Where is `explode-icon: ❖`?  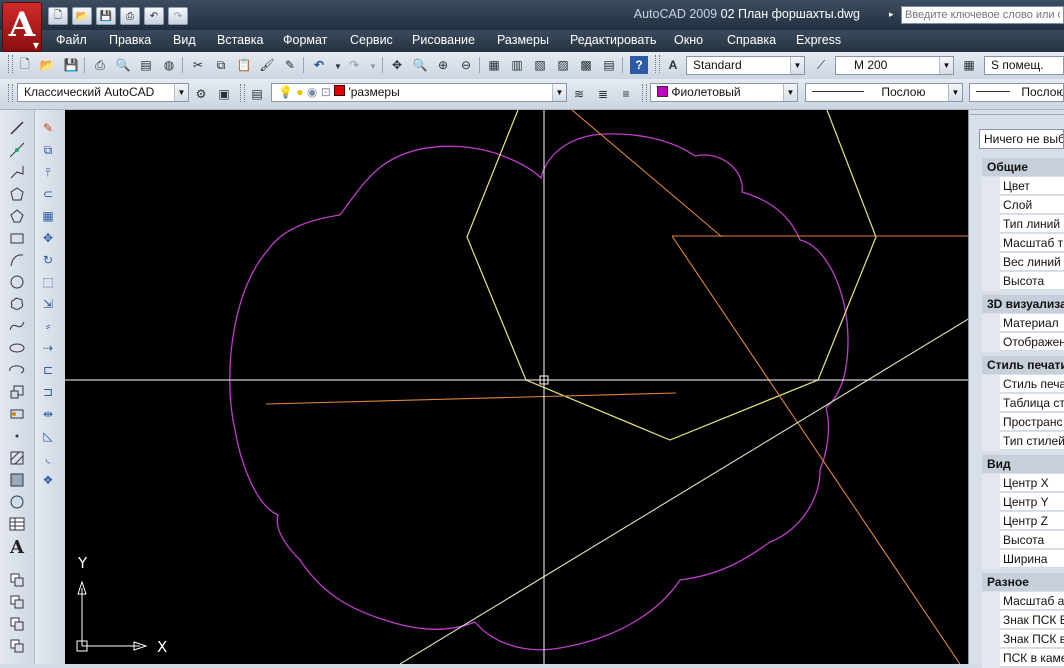
explode-icon: ❖ is located at coordinates (48, 480).